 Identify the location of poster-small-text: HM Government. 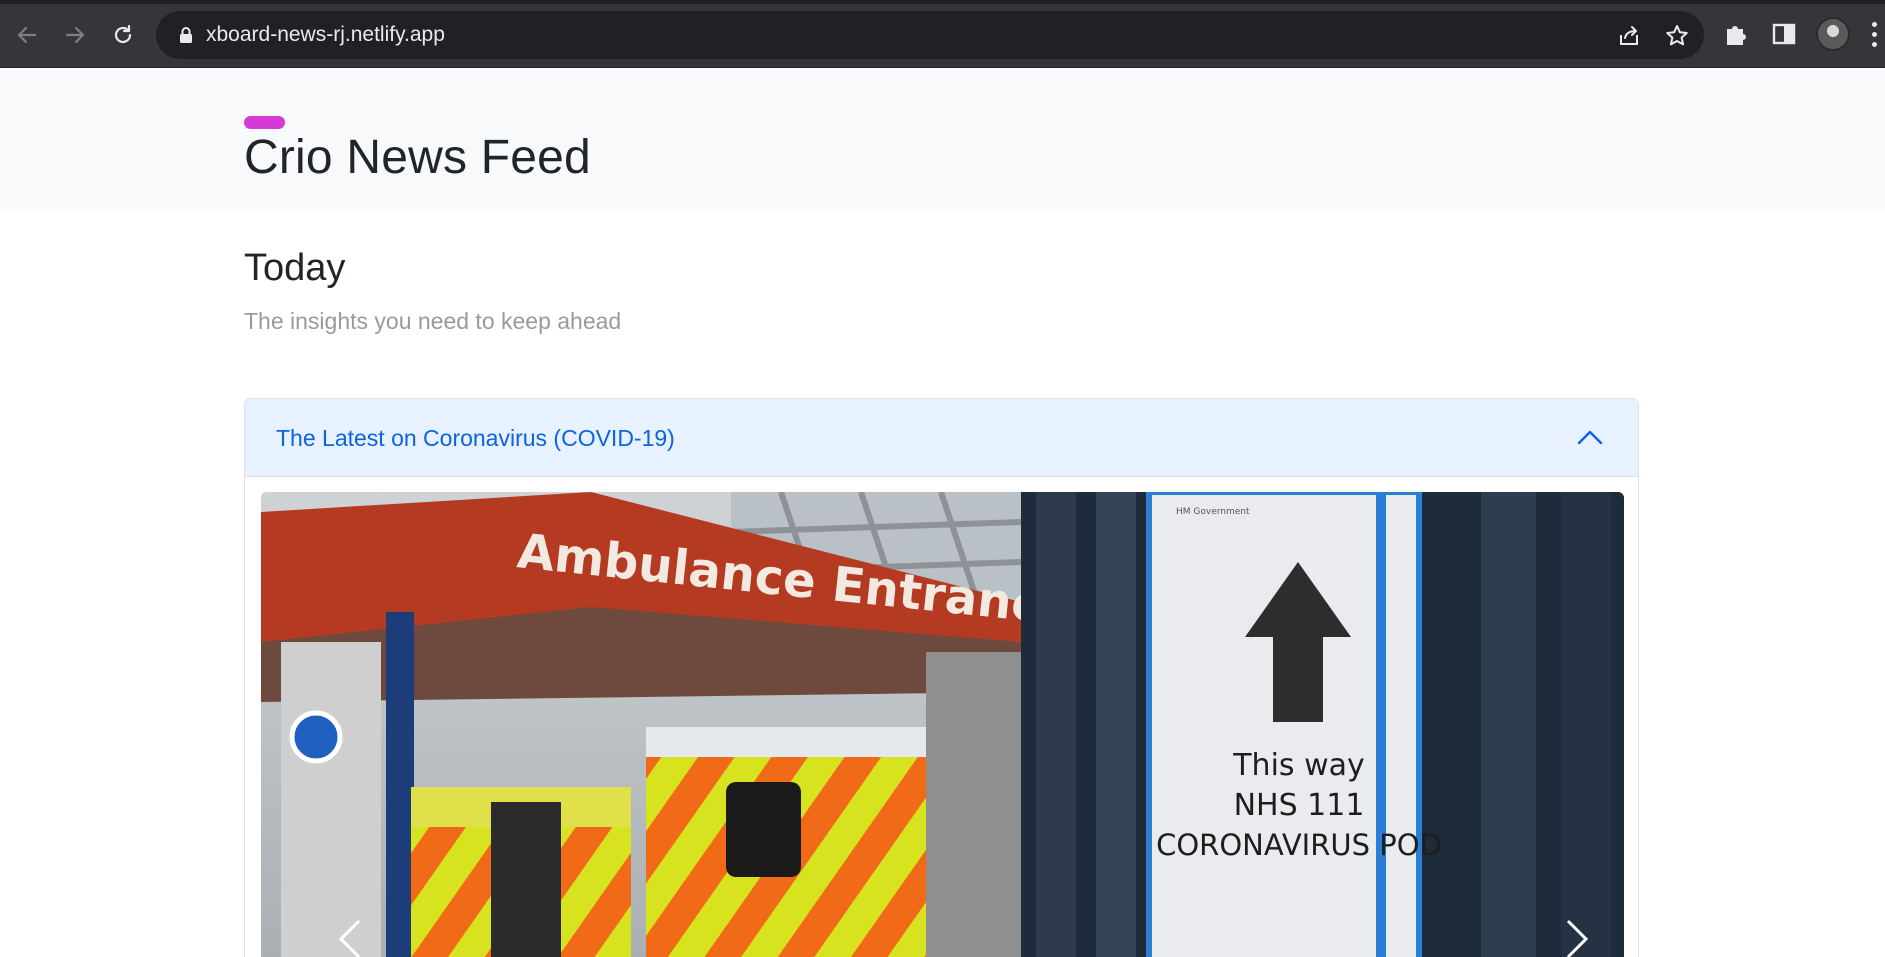
(1213, 512).